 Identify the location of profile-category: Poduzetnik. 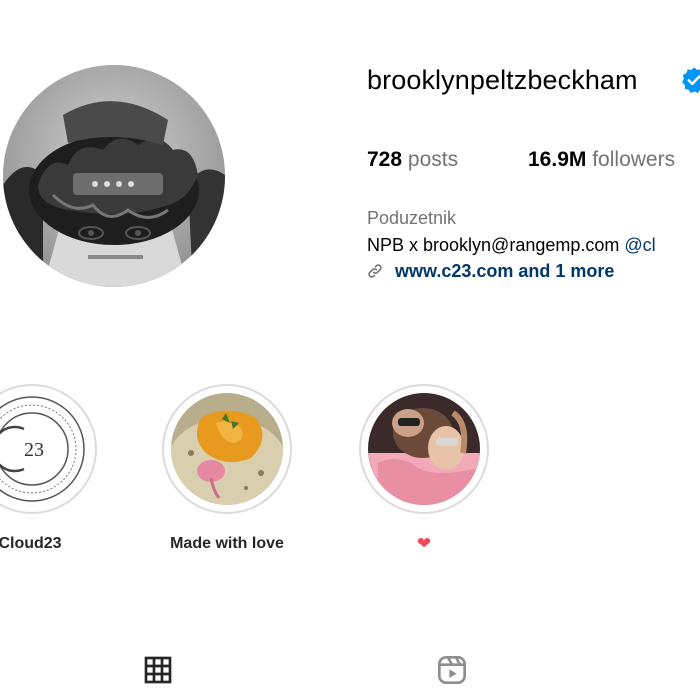
(412, 218).